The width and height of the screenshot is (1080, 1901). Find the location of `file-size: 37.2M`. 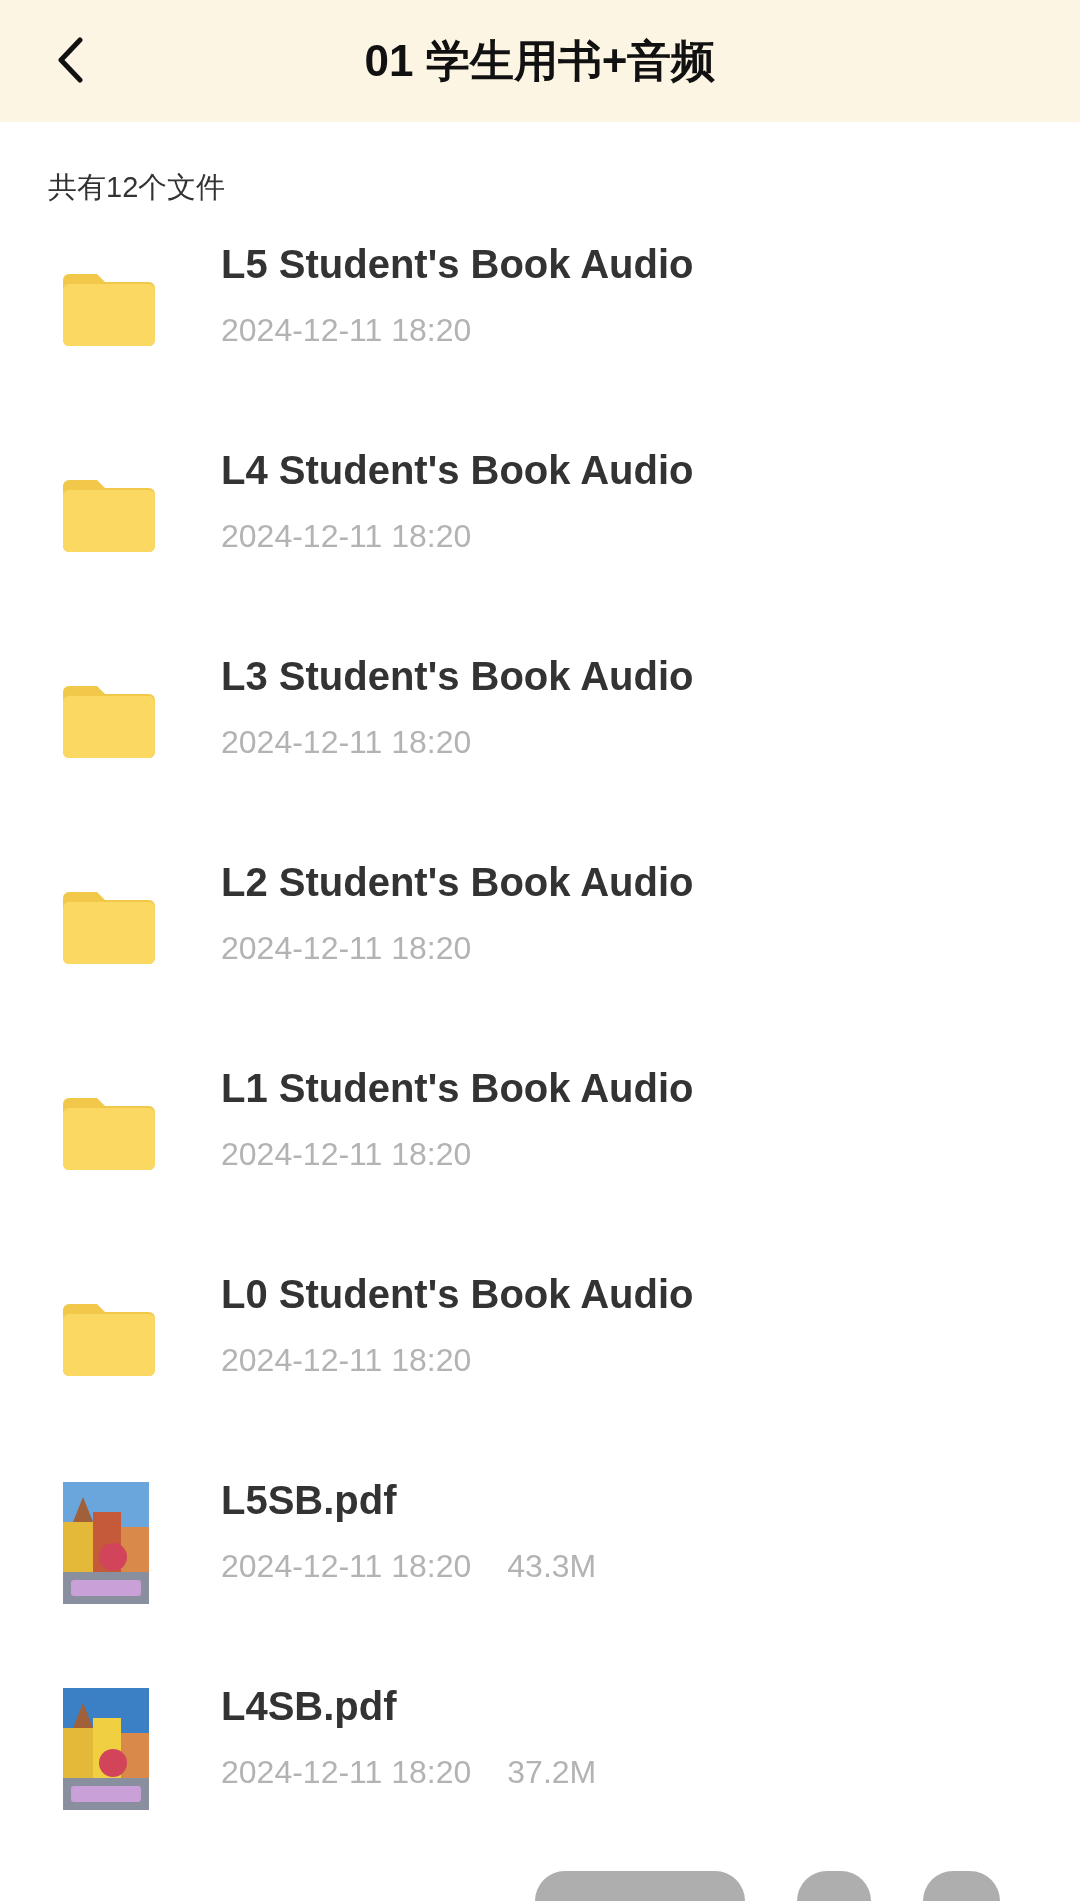

file-size: 37.2M is located at coordinates (552, 1772).